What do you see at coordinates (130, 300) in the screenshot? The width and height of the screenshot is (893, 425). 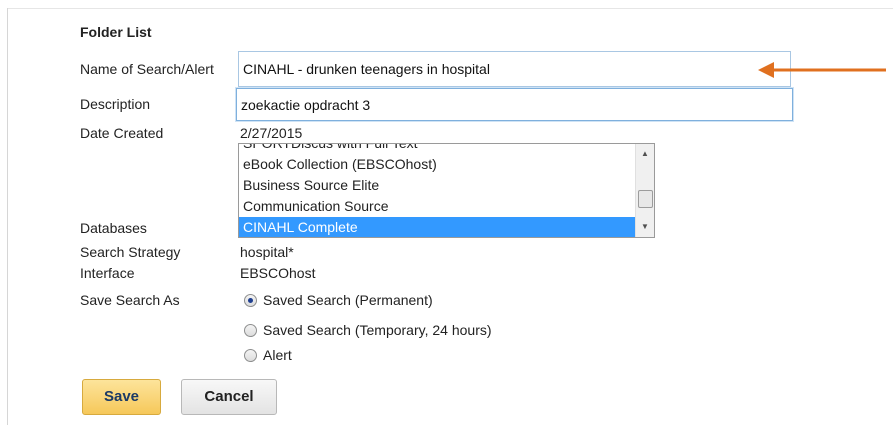 I see `save-as-label: Save Search As` at bounding box center [130, 300].